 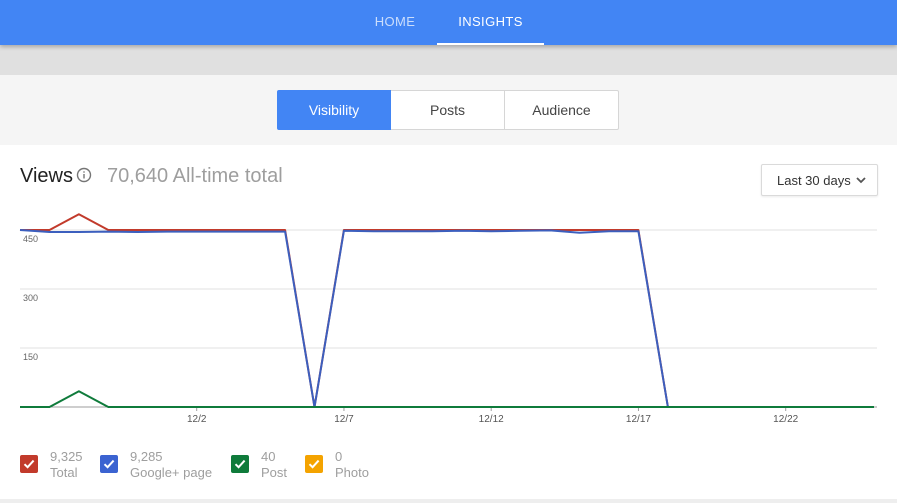 What do you see at coordinates (268, 456) in the screenshot?
I see `legend-value: 40` at bounding box center [268, 456].